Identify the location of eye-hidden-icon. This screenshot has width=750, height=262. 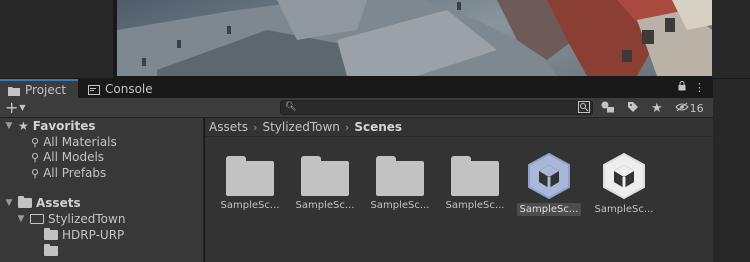
(681, 108).